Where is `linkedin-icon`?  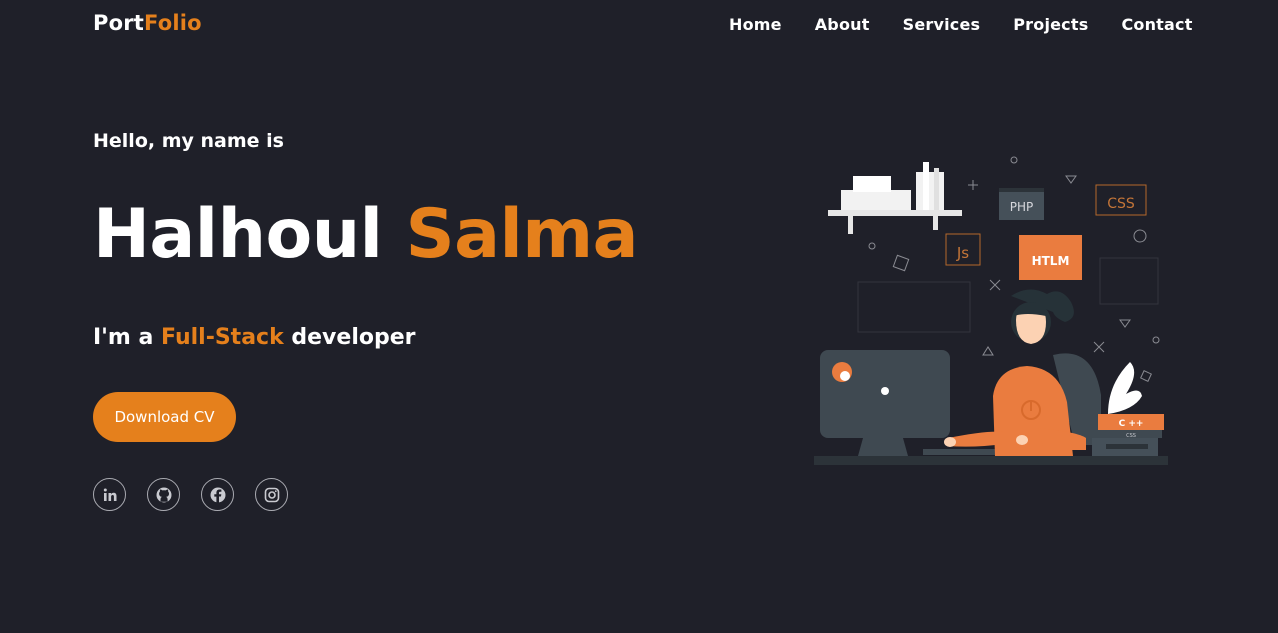
linkedin-icon is located at coordinates (109, 494).